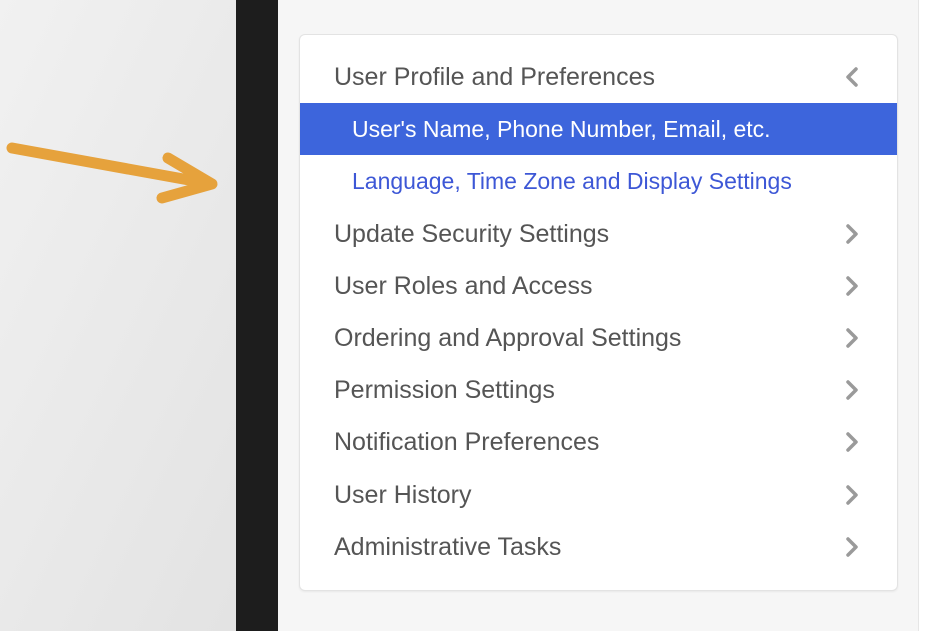  I want to click on menu-item-user-history: User History, so click(598, 495).